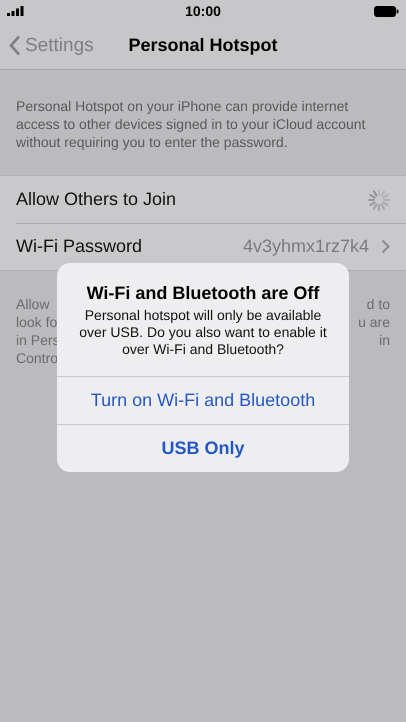 The width and height of the screenshot is (406, 722). What do you see at coordinates (203, 246) in the screenshot?
I see `settings-row: Wi-Fi Password 4v3yhmx1rz7k4` at bounding box center [203, 246].